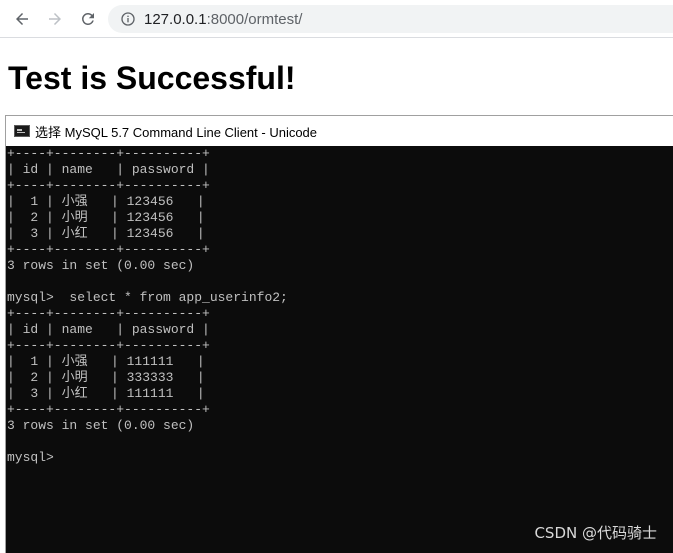 The image size is (673, 553). I want to click on reload-icon, so click(88, 18).